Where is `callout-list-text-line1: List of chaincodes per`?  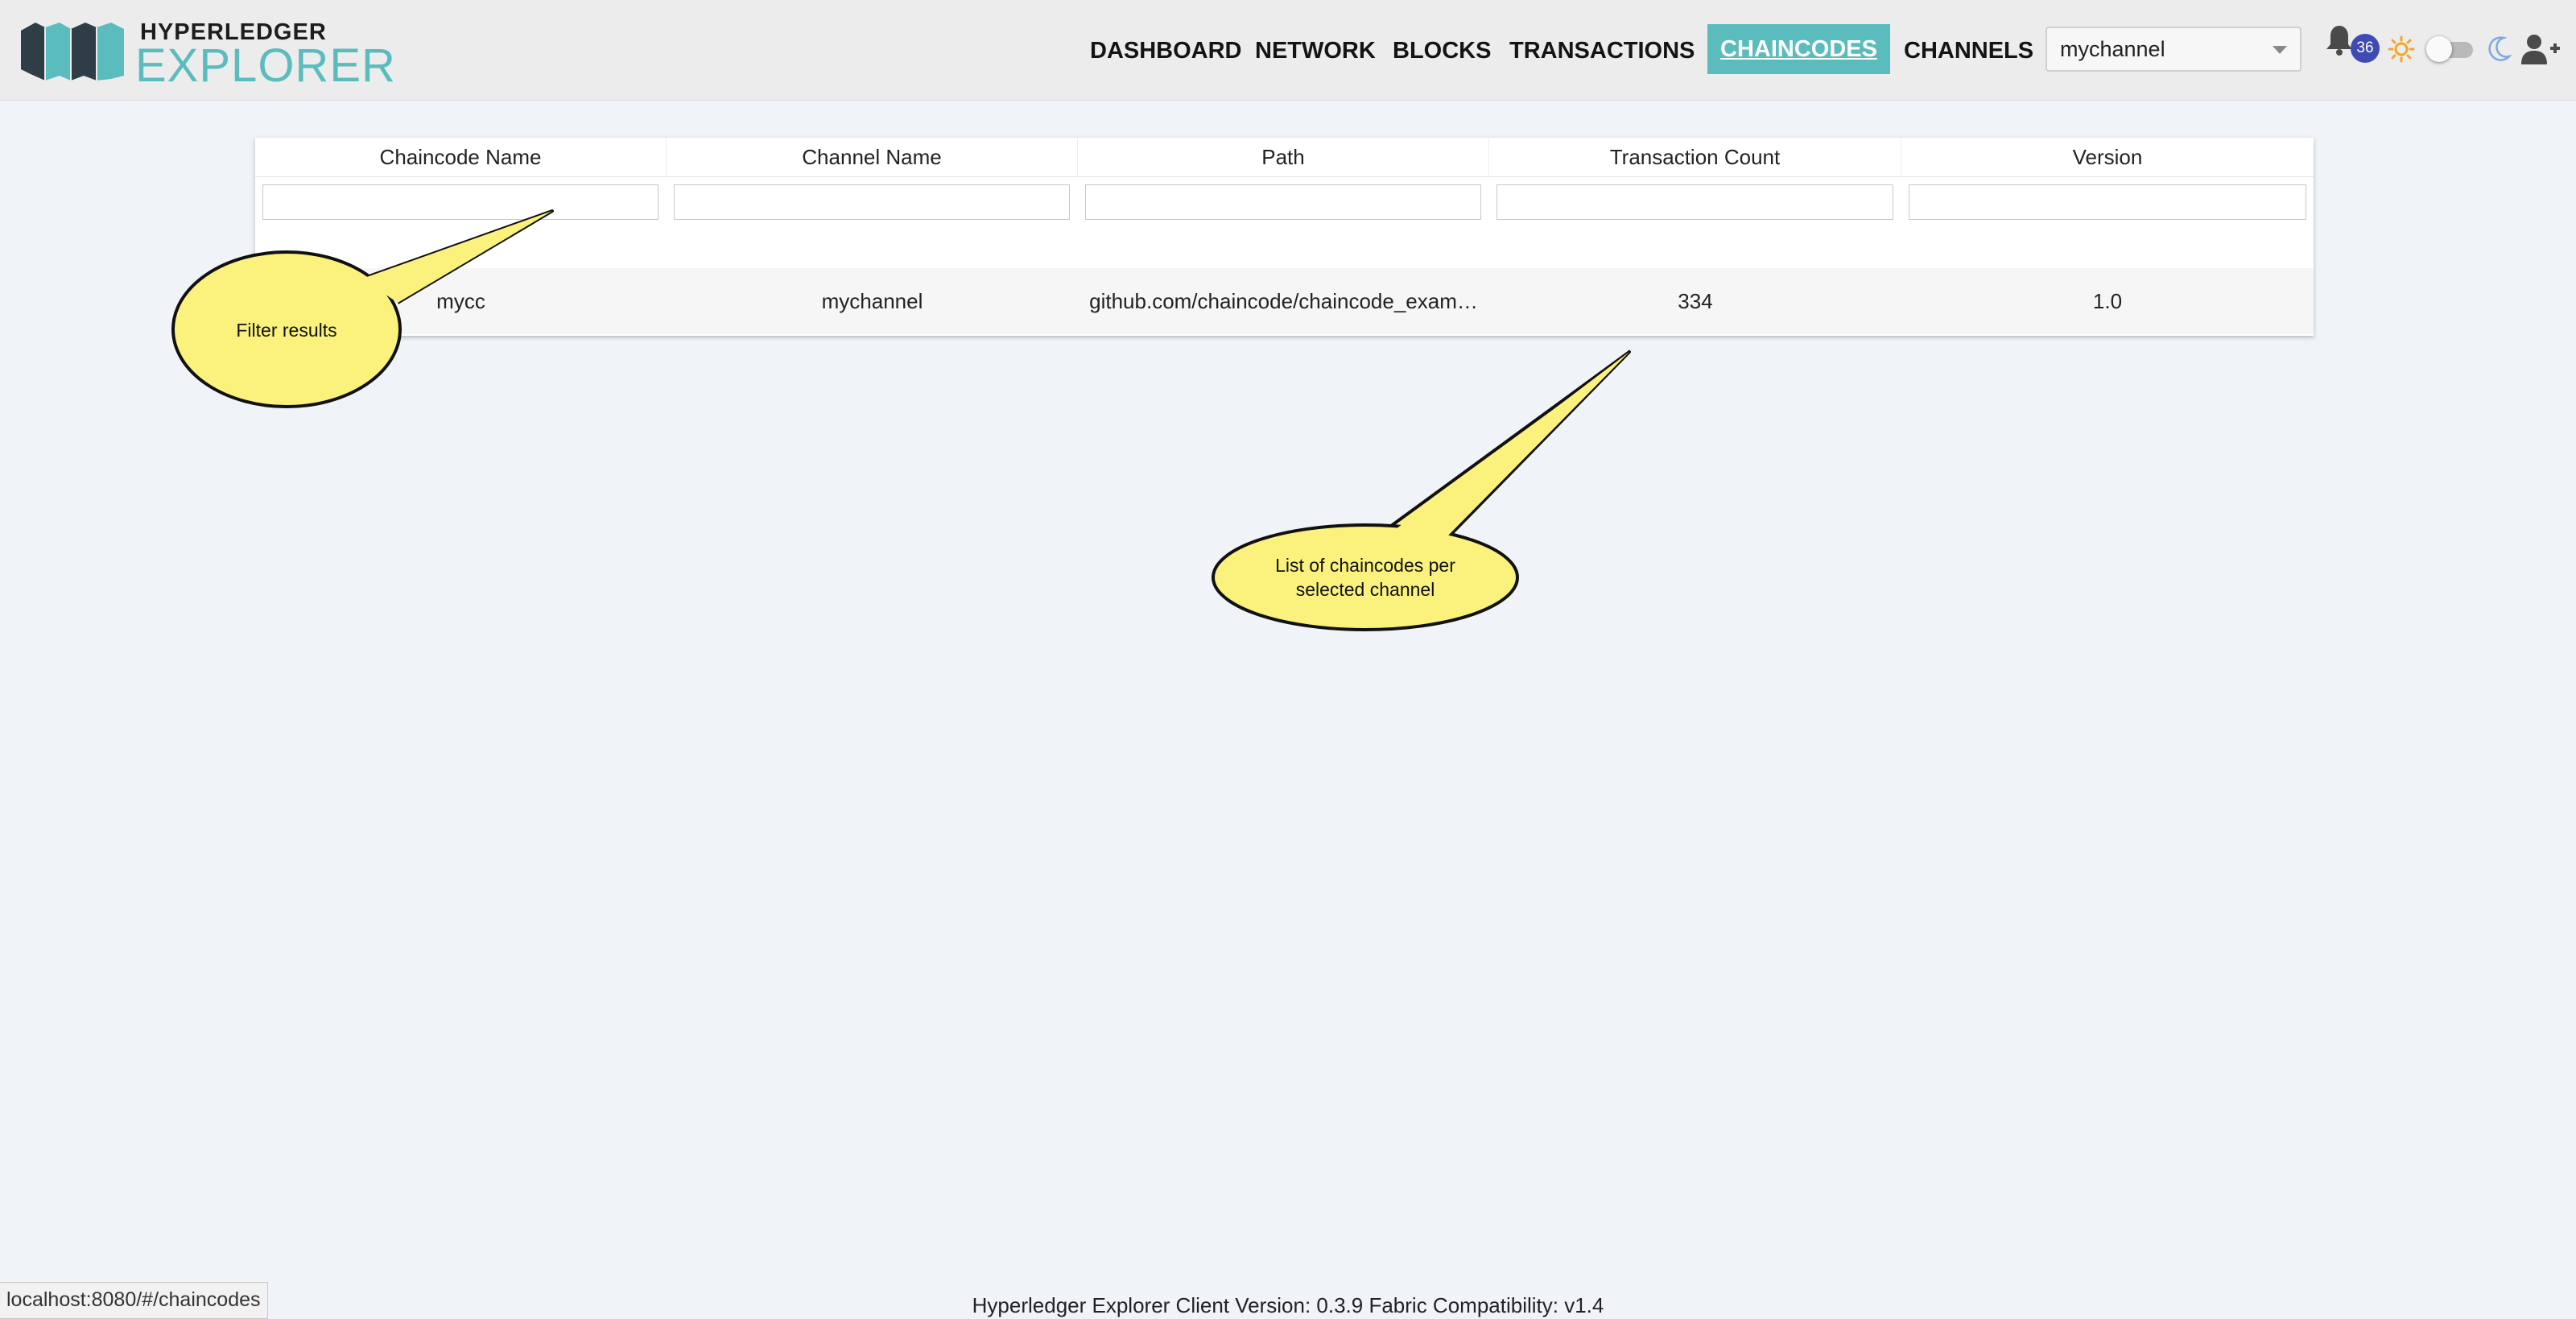
callout-list-text-line1: List of chaincodes per is located at coordinates (1365, 565).